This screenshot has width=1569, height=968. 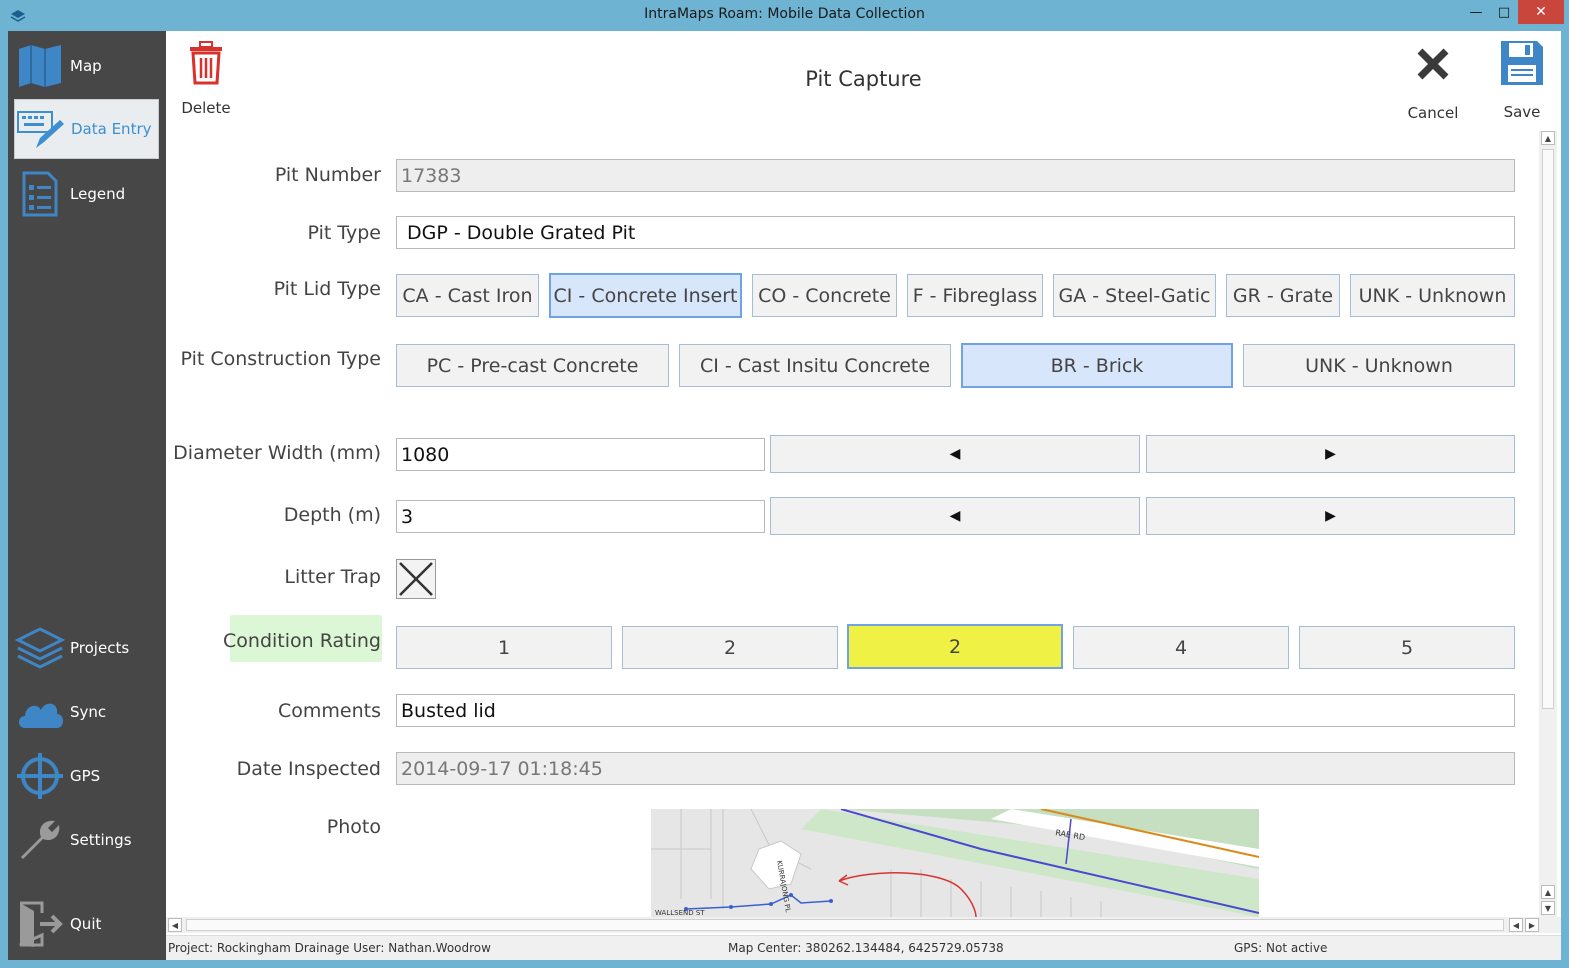 I want to click on check-x-icon, so click(x=416, y=579).